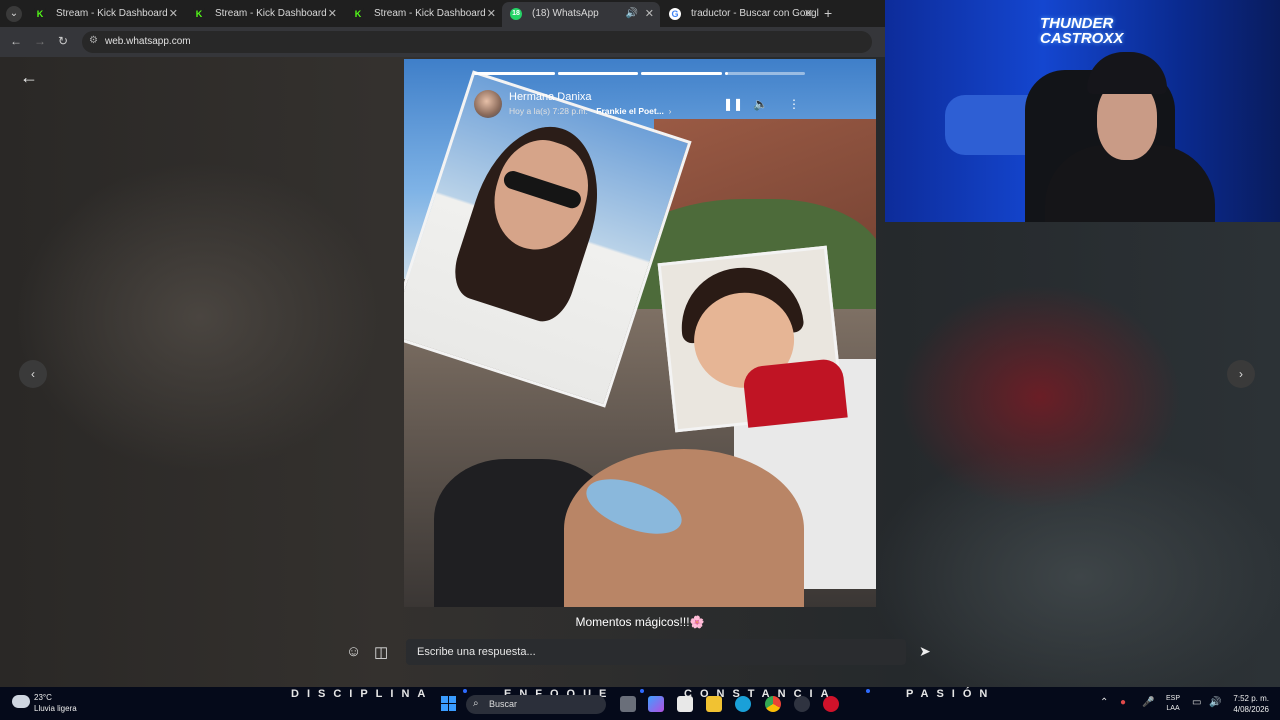  Describe the element at coordinates (63, 41) in the screenshot. I see `reload-icon: ↻` at that location.